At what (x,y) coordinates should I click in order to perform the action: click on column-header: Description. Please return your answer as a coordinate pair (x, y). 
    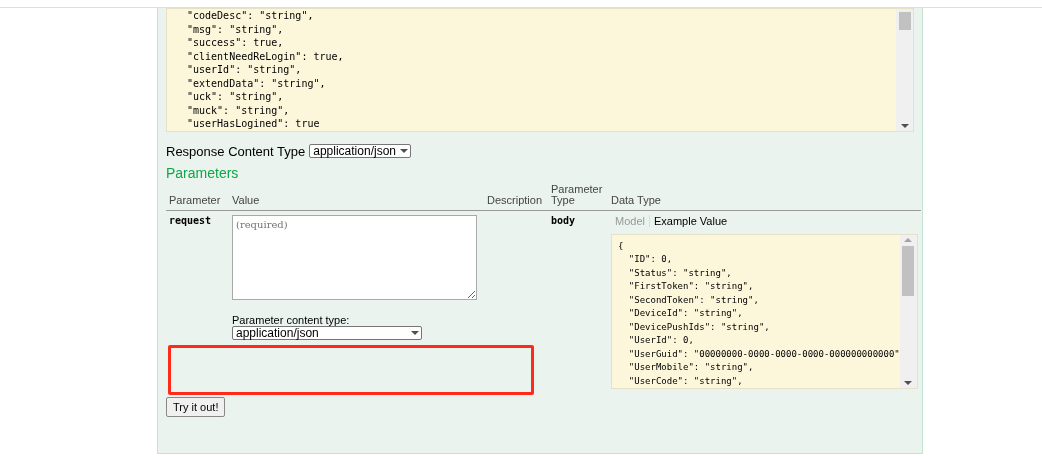
    Looking at the image, I should click on (516, 197).